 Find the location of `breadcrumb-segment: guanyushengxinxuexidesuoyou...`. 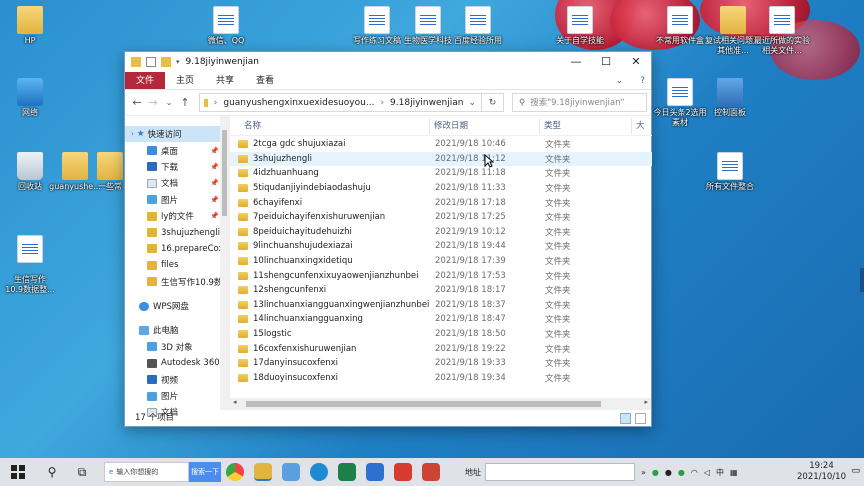

breadcrumb-segment: guanyushengxinxuexidesuoyou... is located at coordinates (298, 103).